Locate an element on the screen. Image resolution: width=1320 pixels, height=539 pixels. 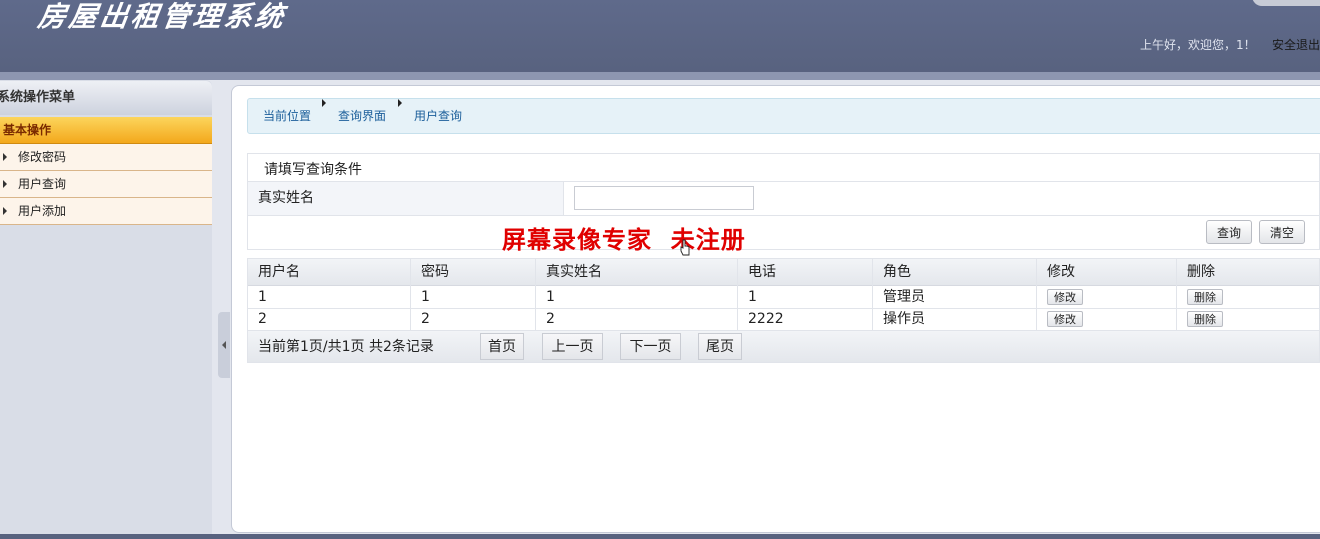
header-divider is located at coordinates (660, 76).